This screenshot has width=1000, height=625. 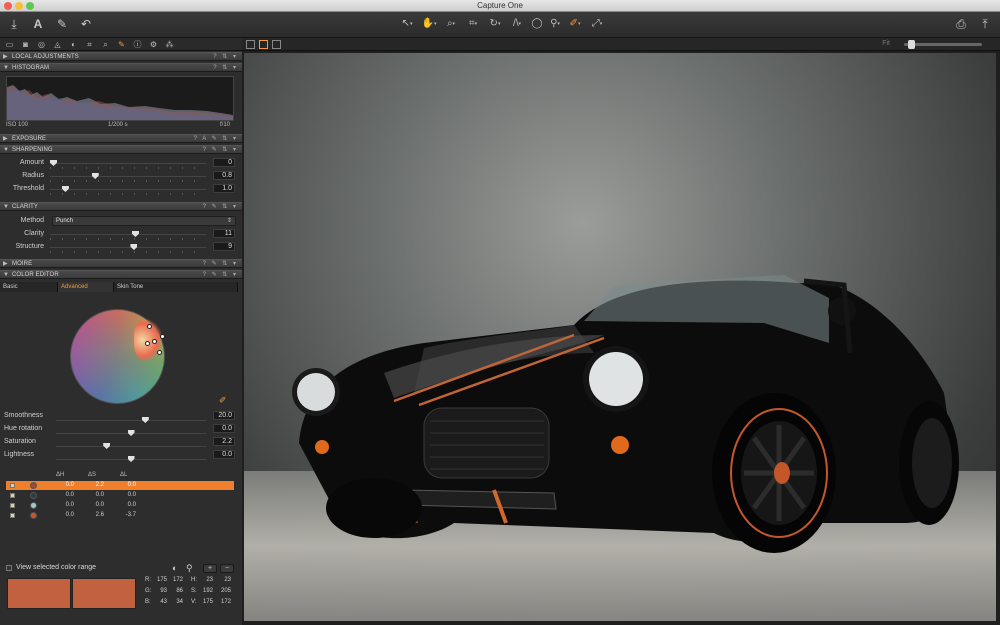 I want to click on capture-tab-icon: ◙, so click(x=25, y=44).